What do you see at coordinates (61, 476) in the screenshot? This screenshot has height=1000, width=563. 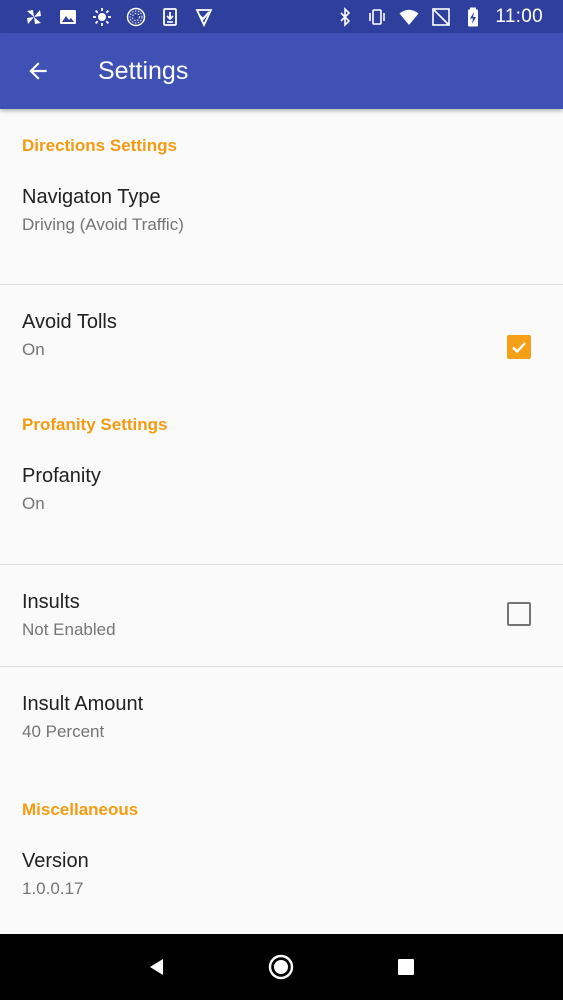 I see `pref-title: Profanity` at bounding box center [61, 476].